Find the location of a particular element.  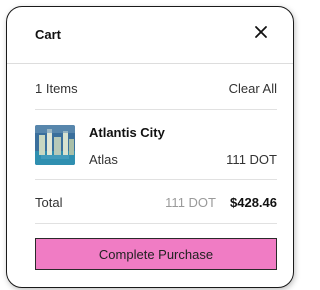

close-icon is located at coordinates (261, 32).